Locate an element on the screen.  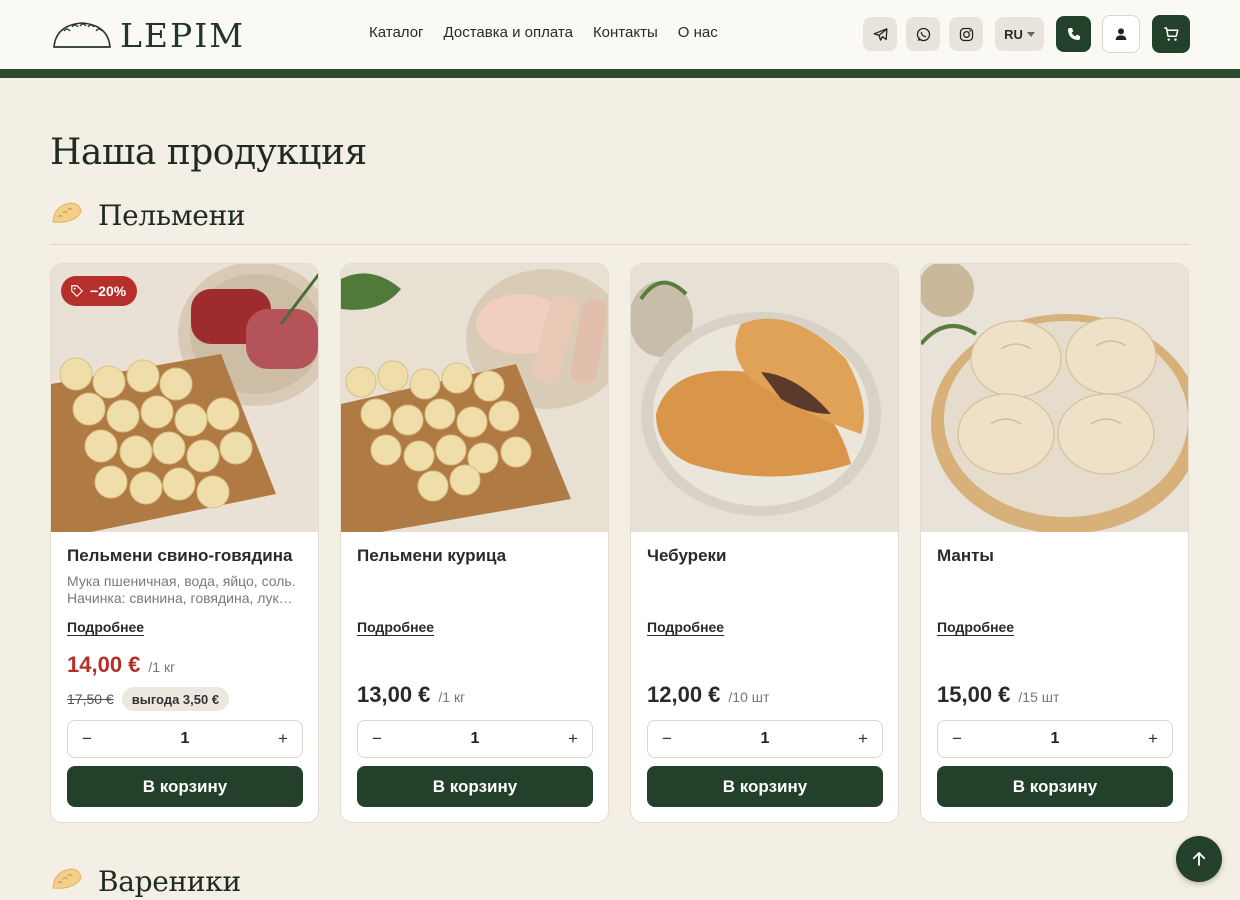
product-price: 12,00 € is located at coordinates (684, 694).